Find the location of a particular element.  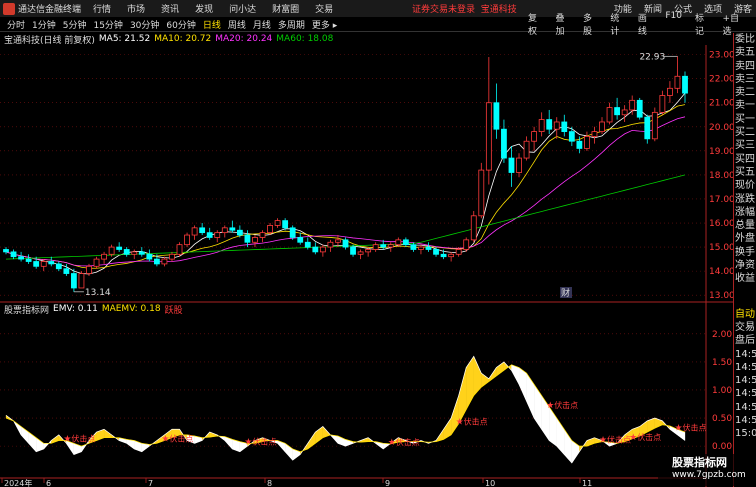

quote-field-15: 外盘 is located at coordinates (745, 239).